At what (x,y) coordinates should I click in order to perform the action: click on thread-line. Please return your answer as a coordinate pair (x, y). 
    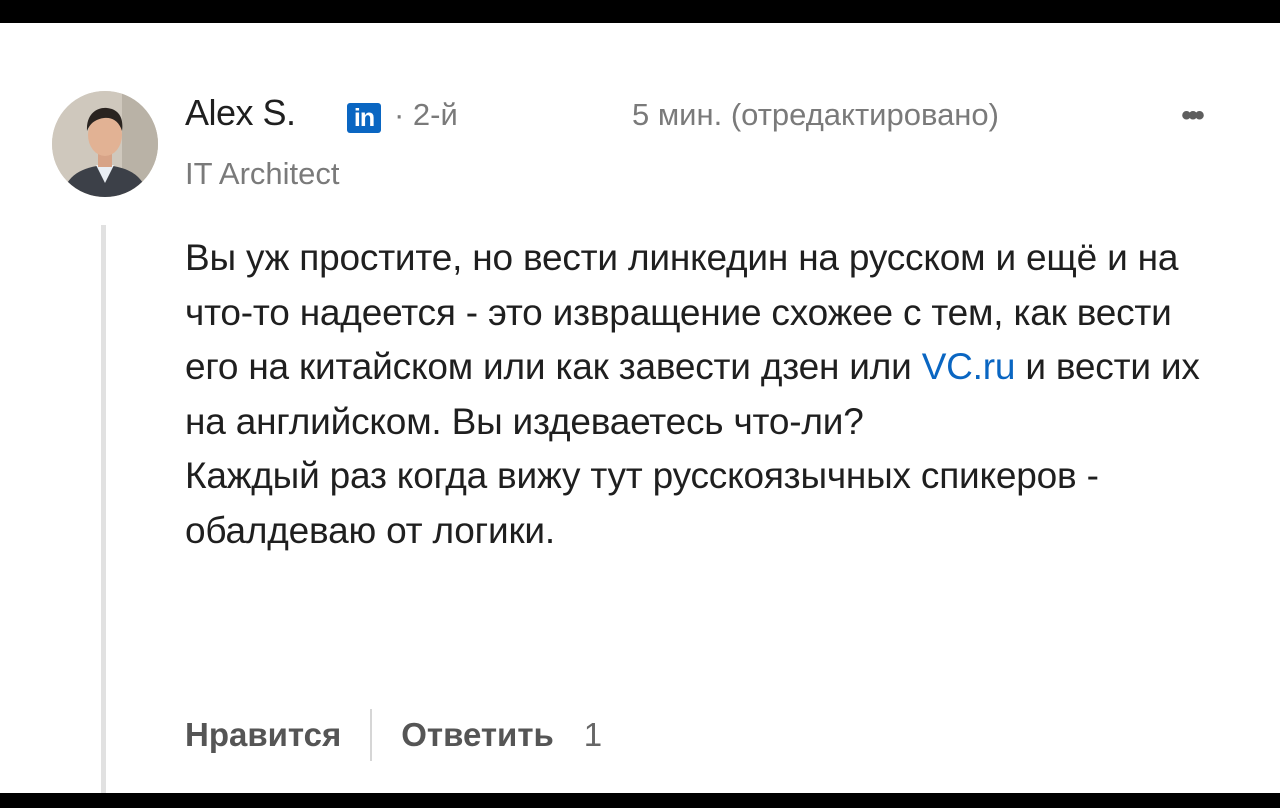
    Looking at the image, I should click on (103, 509).